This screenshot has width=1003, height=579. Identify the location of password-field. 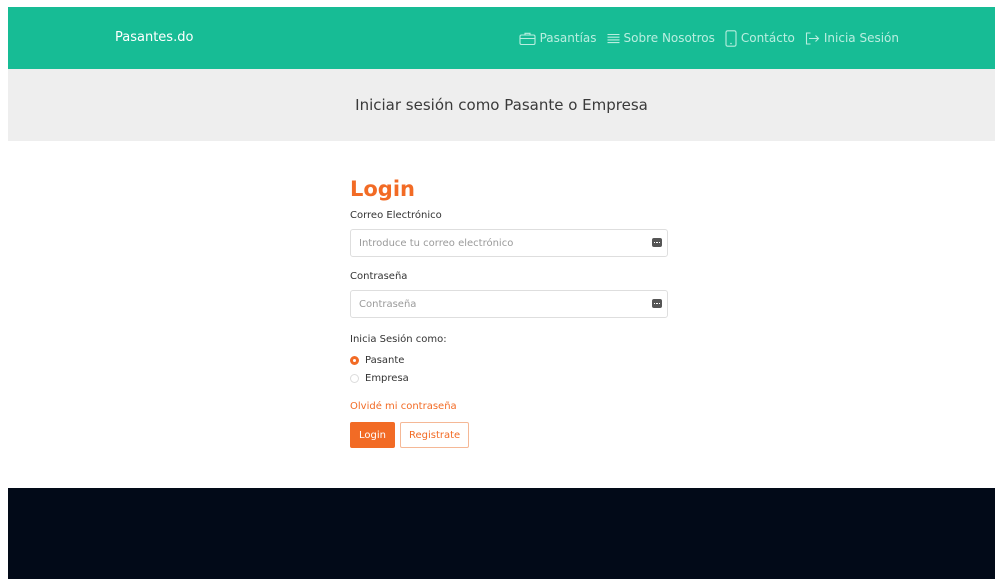
(509, 304).